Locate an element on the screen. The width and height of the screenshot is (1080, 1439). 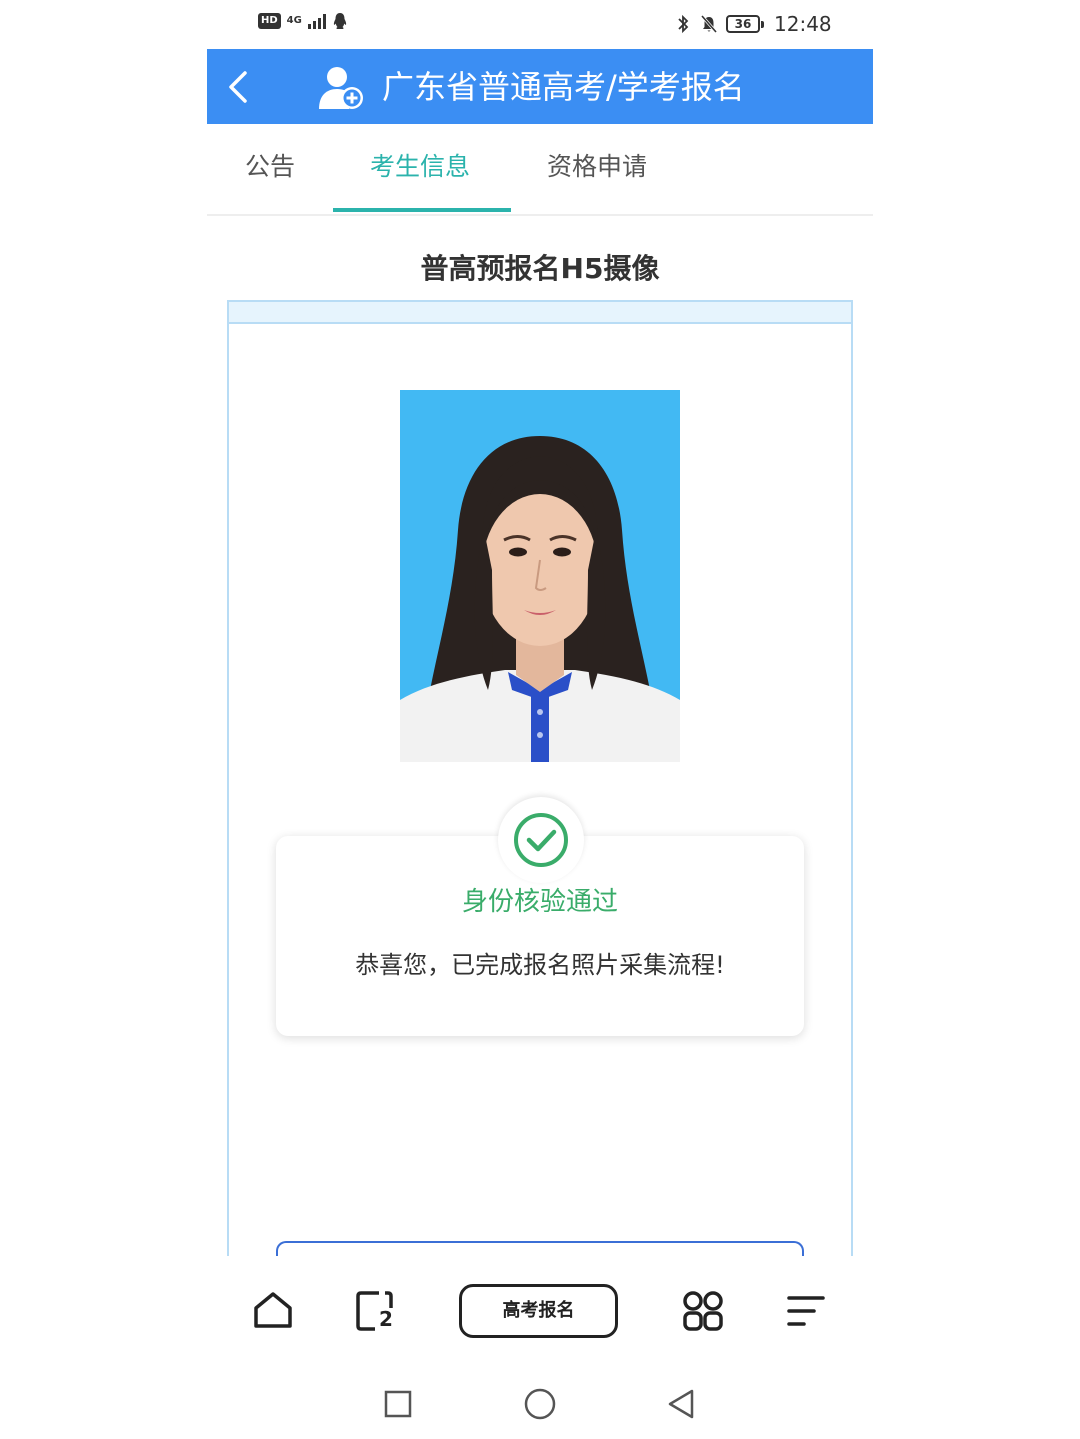
signal-icon is located at coordinates (316, 21).